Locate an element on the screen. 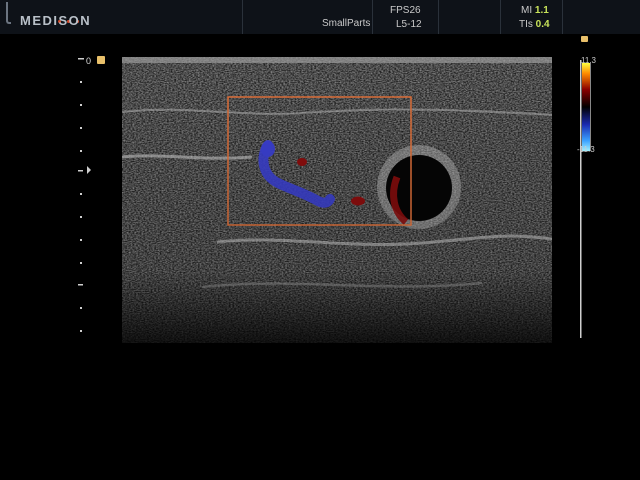  probe-label: L5-12 is located at coordinates (409, 24).